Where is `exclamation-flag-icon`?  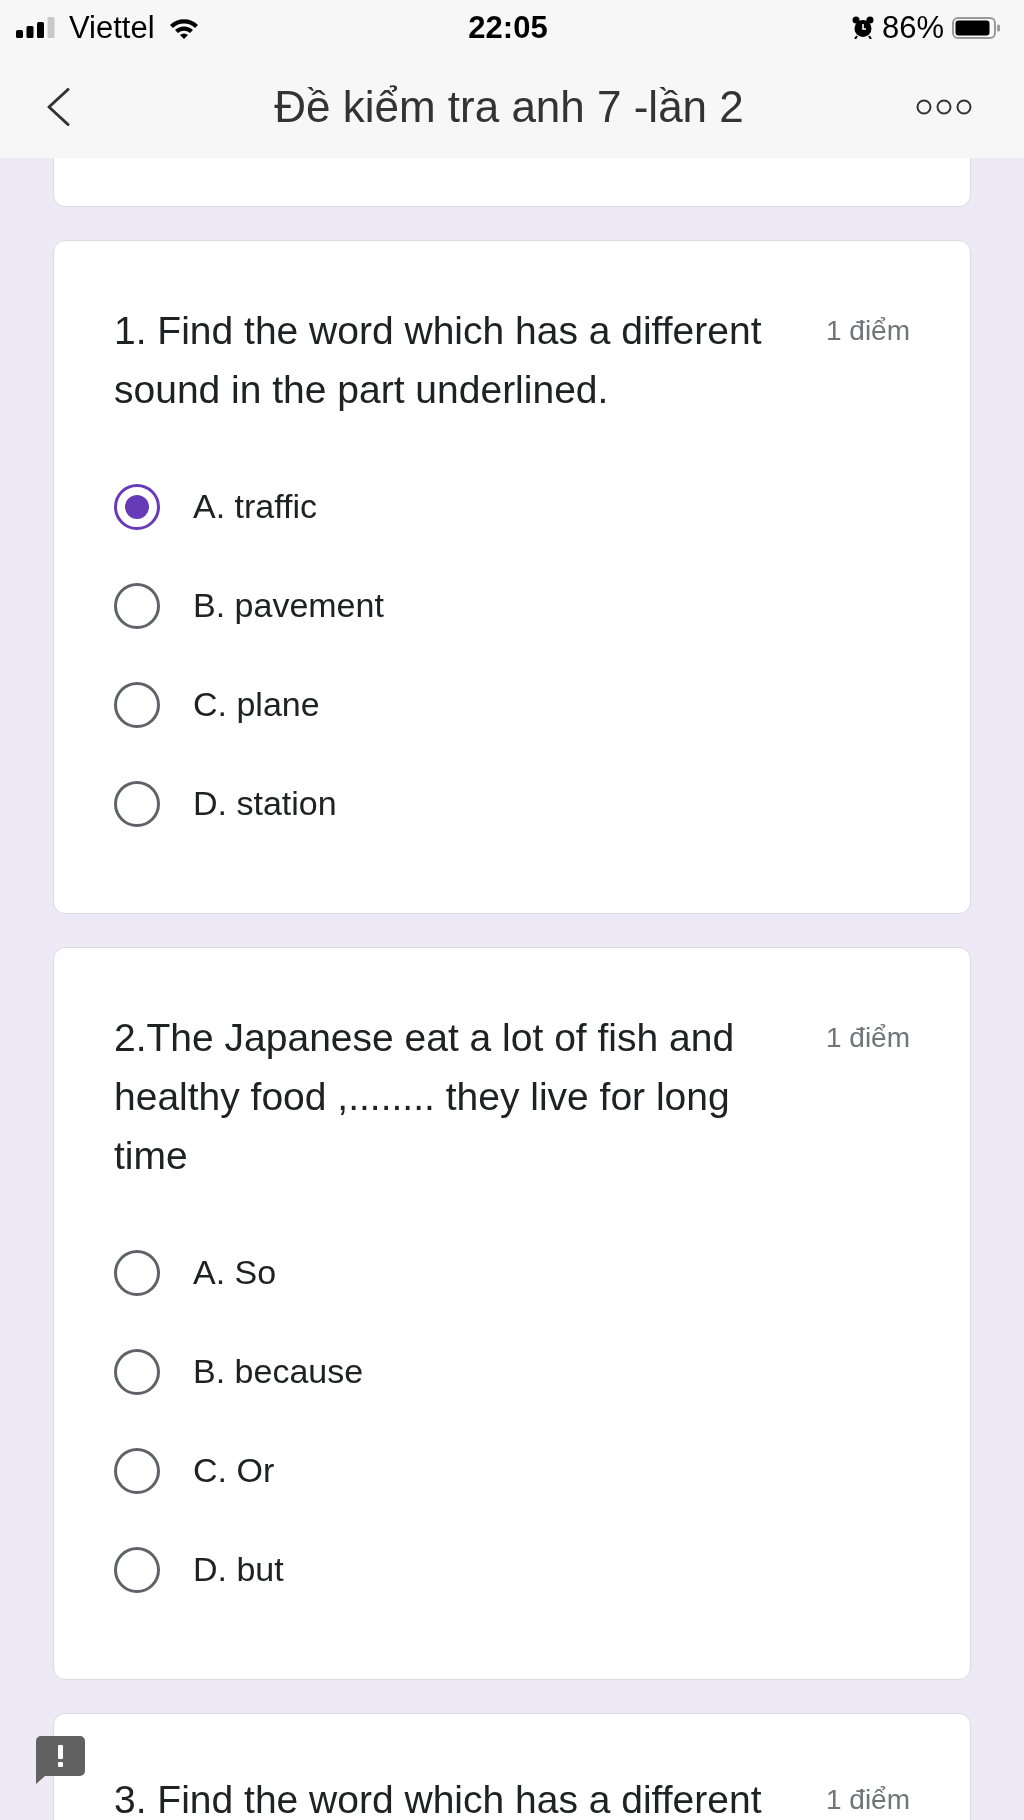
exclamation-flag-icon is located at coordinates (60, 1760).